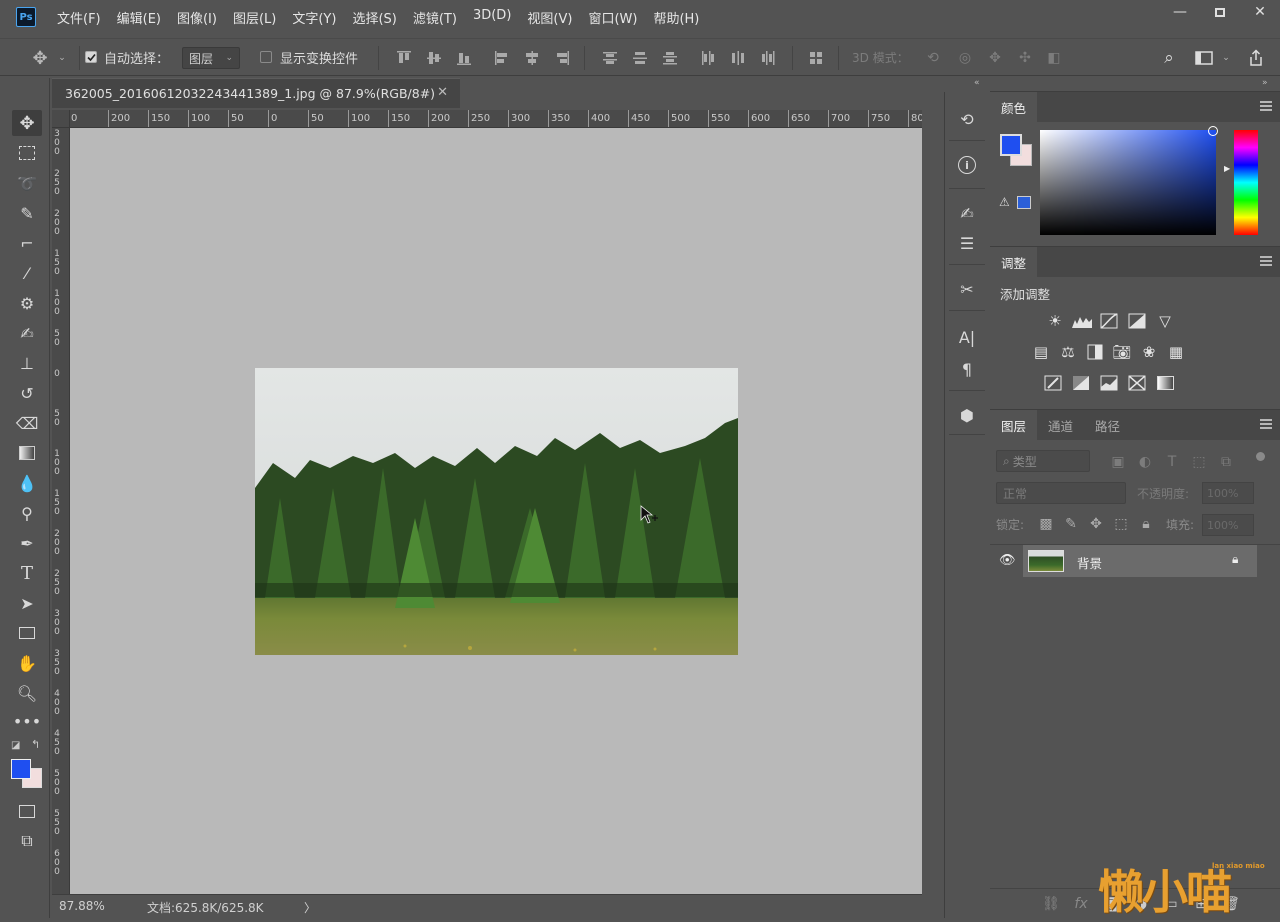  Describe the element at coordinates (1095, 352) in the screenshot. I see `black-white-icon` at that location.